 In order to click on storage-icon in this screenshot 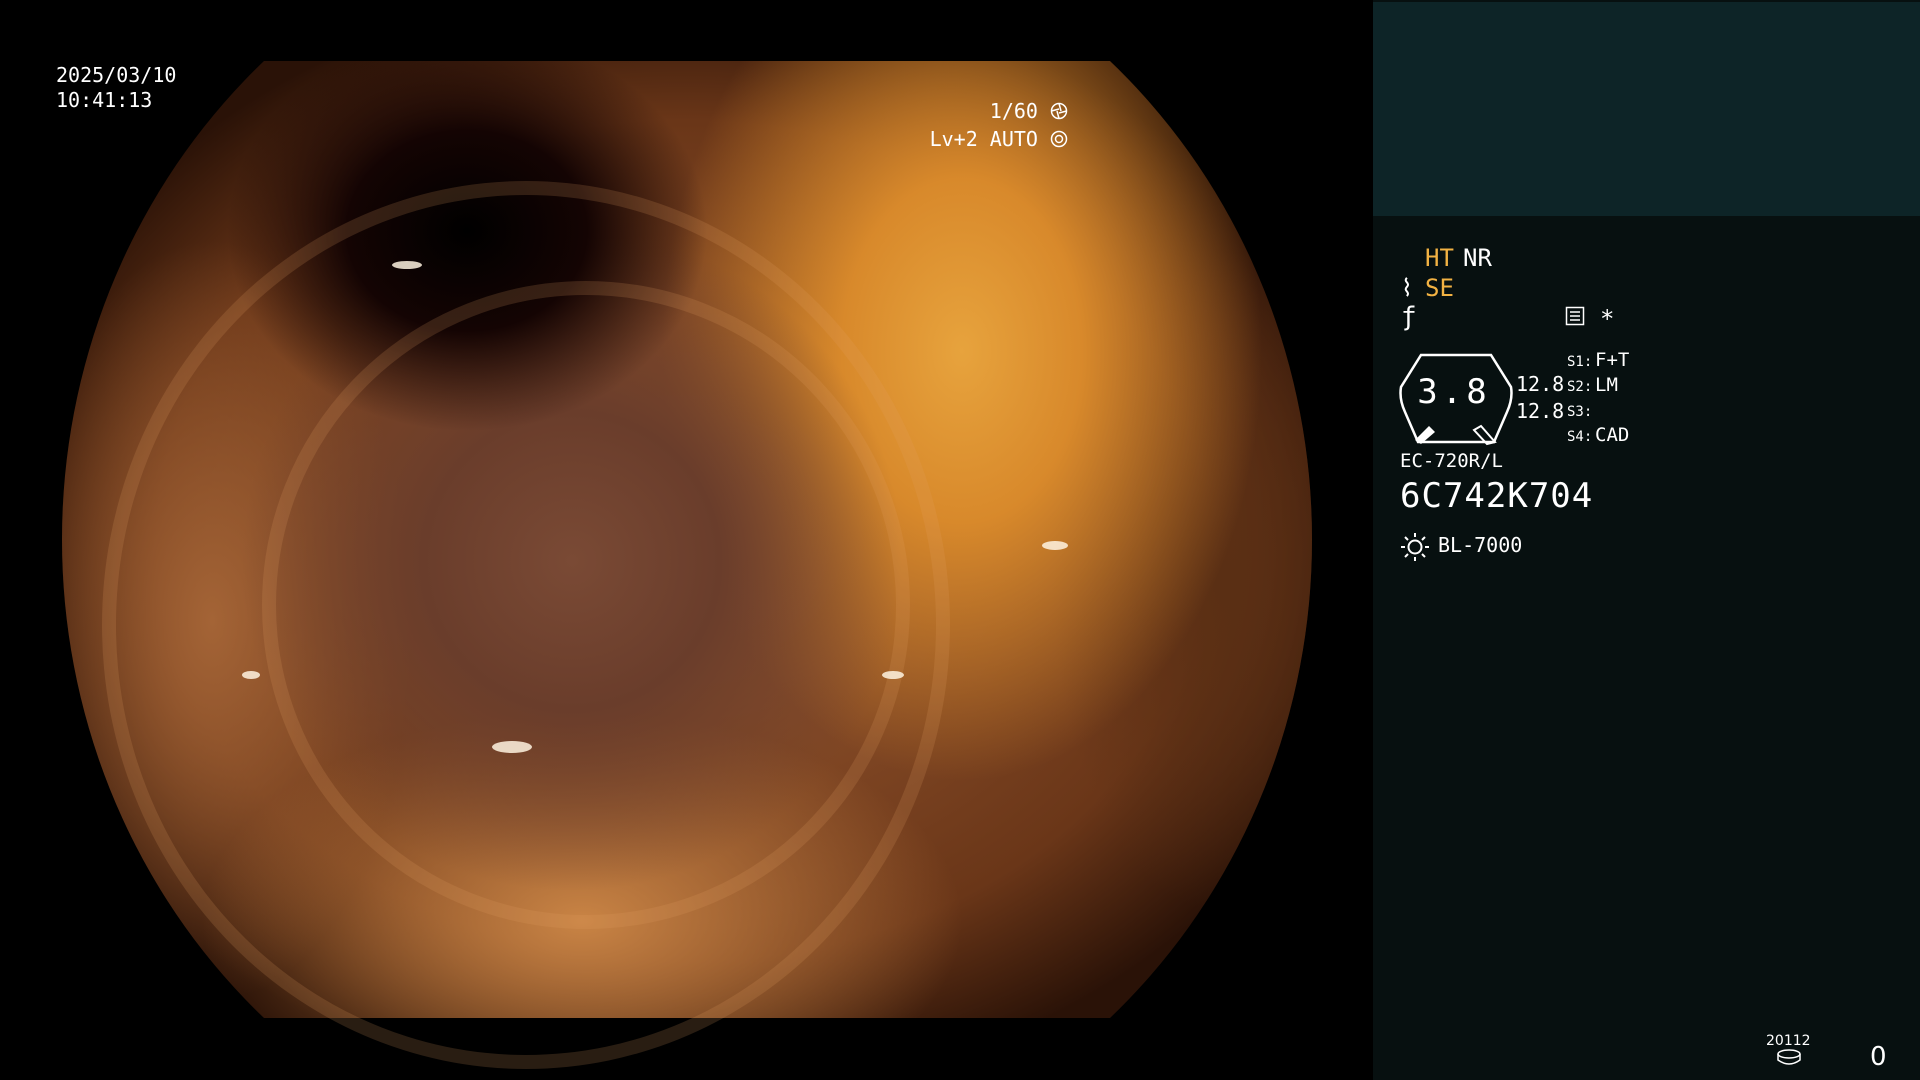, I will do `click(1789, 1057)`.